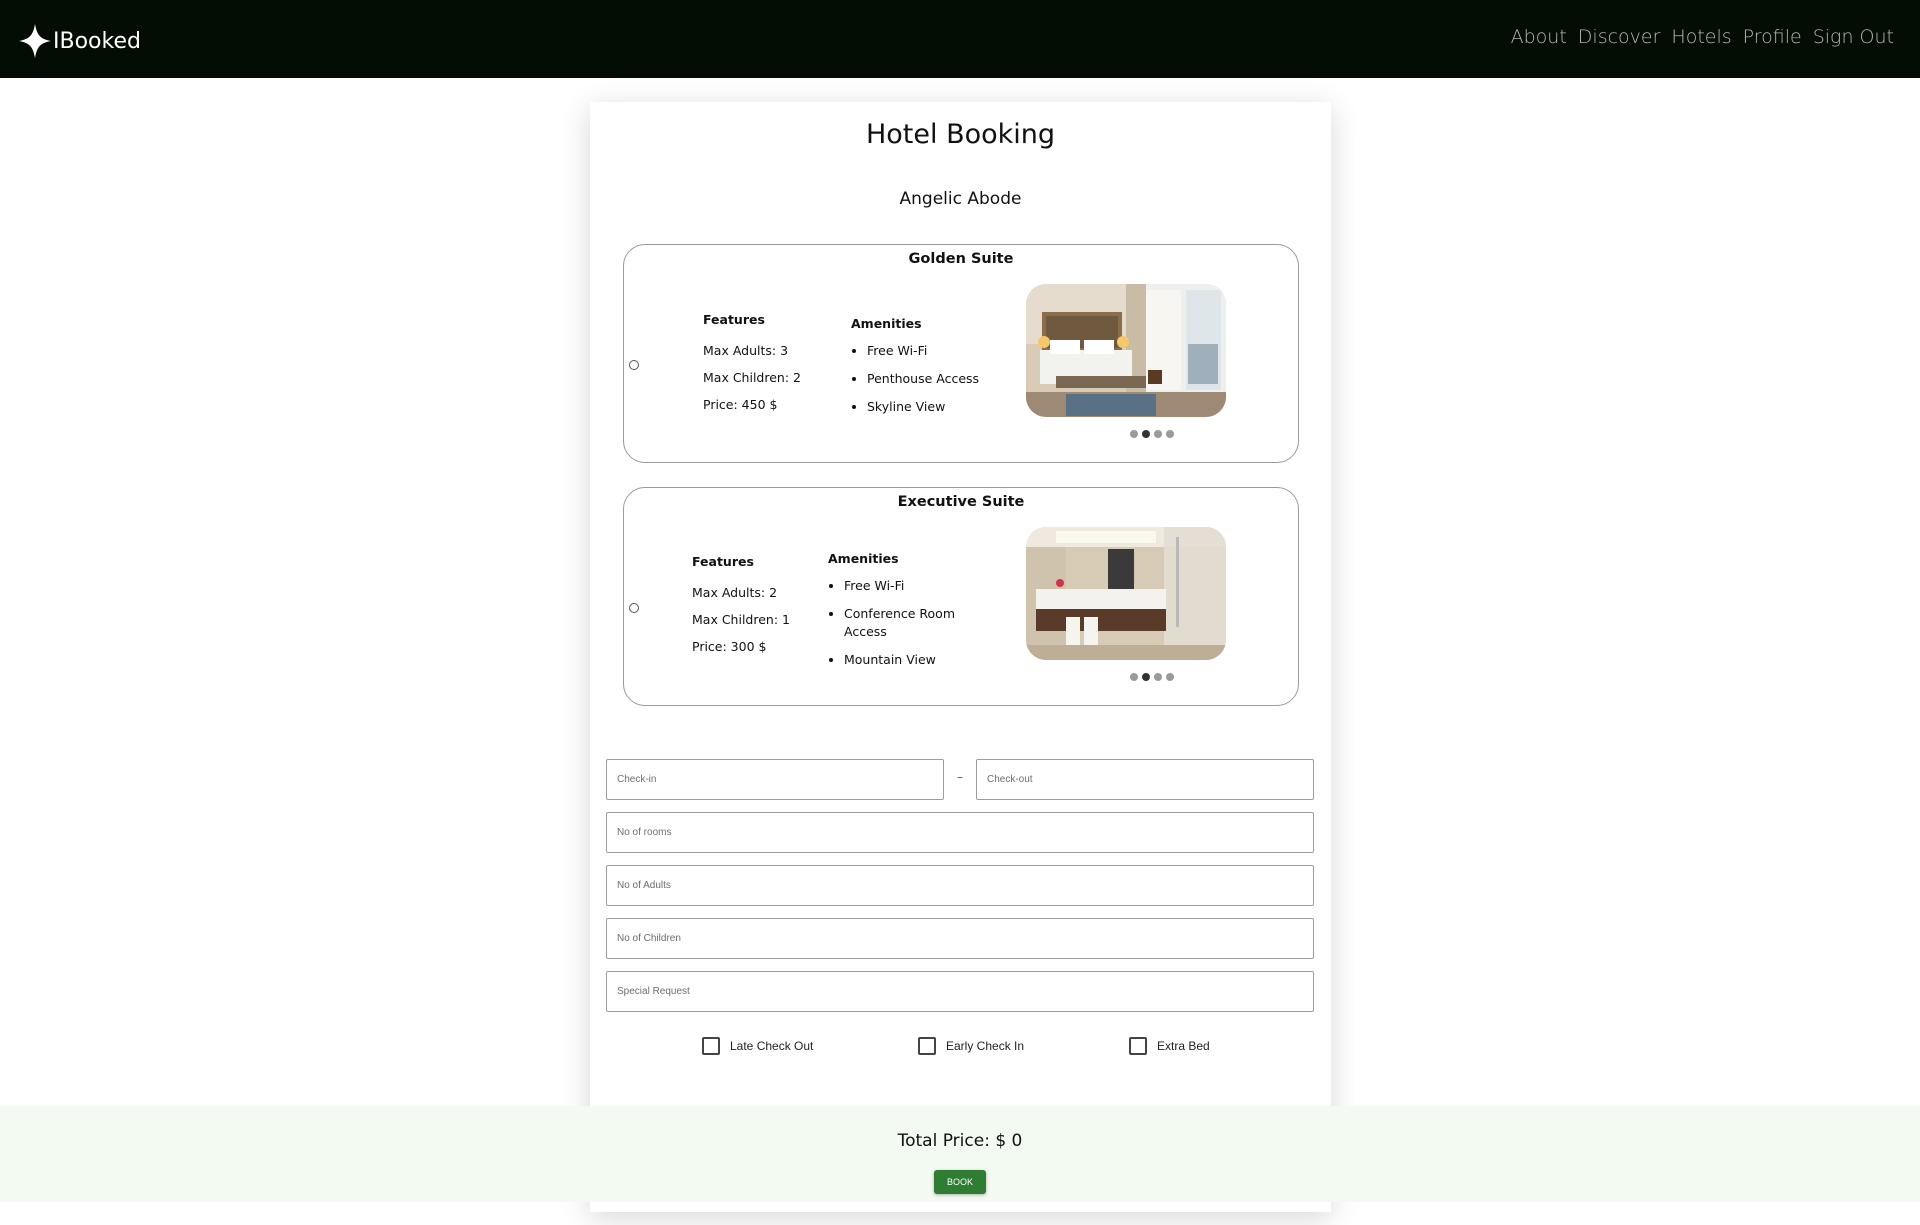 The width and height of the screenshot is (1920, 1225). I want to click on extra-bed-option: Extra Bed, so click(1169, 1046).